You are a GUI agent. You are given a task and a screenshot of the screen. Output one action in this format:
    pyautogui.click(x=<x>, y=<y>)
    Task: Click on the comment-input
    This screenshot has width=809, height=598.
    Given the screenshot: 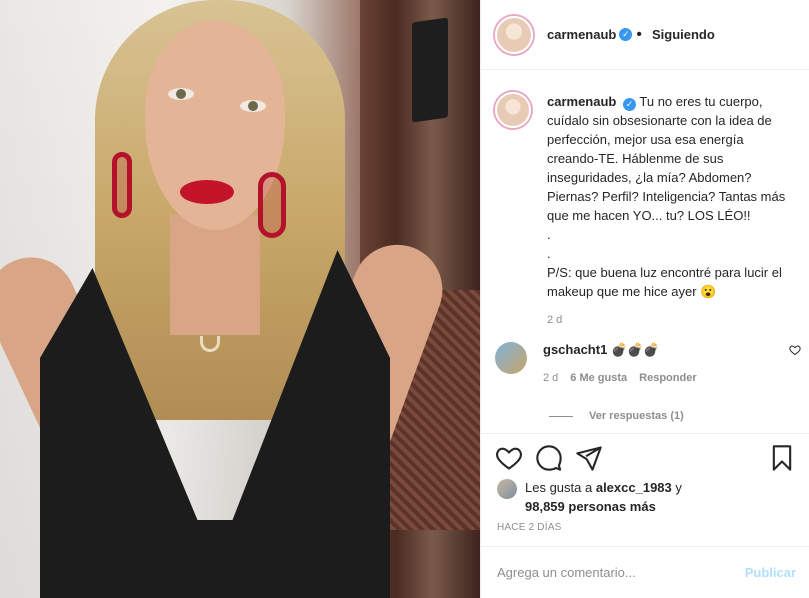 What is the action you would take?
    pyautogui.click(x=621, y=572)
    